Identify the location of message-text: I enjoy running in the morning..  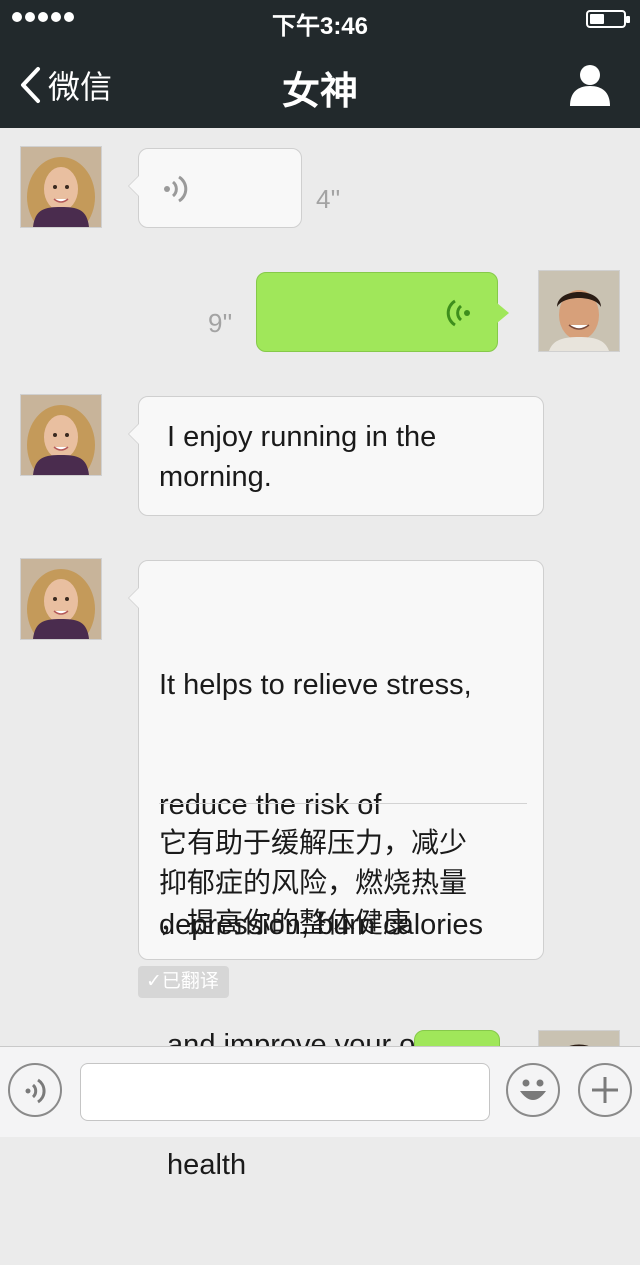
(298, 457).